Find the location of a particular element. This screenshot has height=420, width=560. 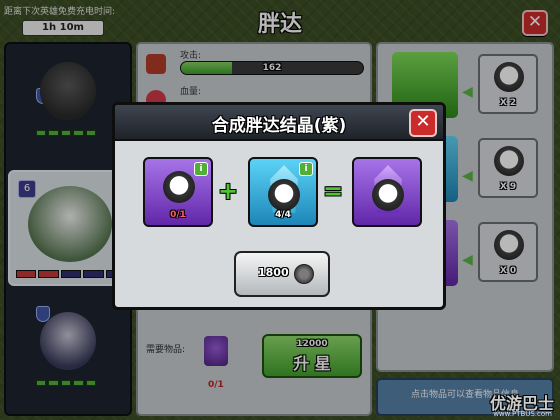

craft-cost: 1800 is located at coordinates (273, 272).